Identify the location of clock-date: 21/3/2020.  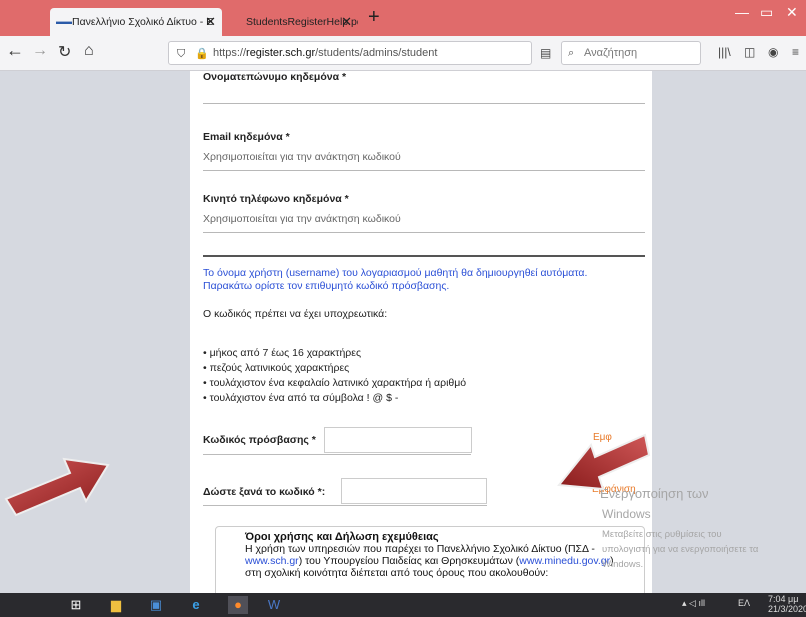
(787, 609).